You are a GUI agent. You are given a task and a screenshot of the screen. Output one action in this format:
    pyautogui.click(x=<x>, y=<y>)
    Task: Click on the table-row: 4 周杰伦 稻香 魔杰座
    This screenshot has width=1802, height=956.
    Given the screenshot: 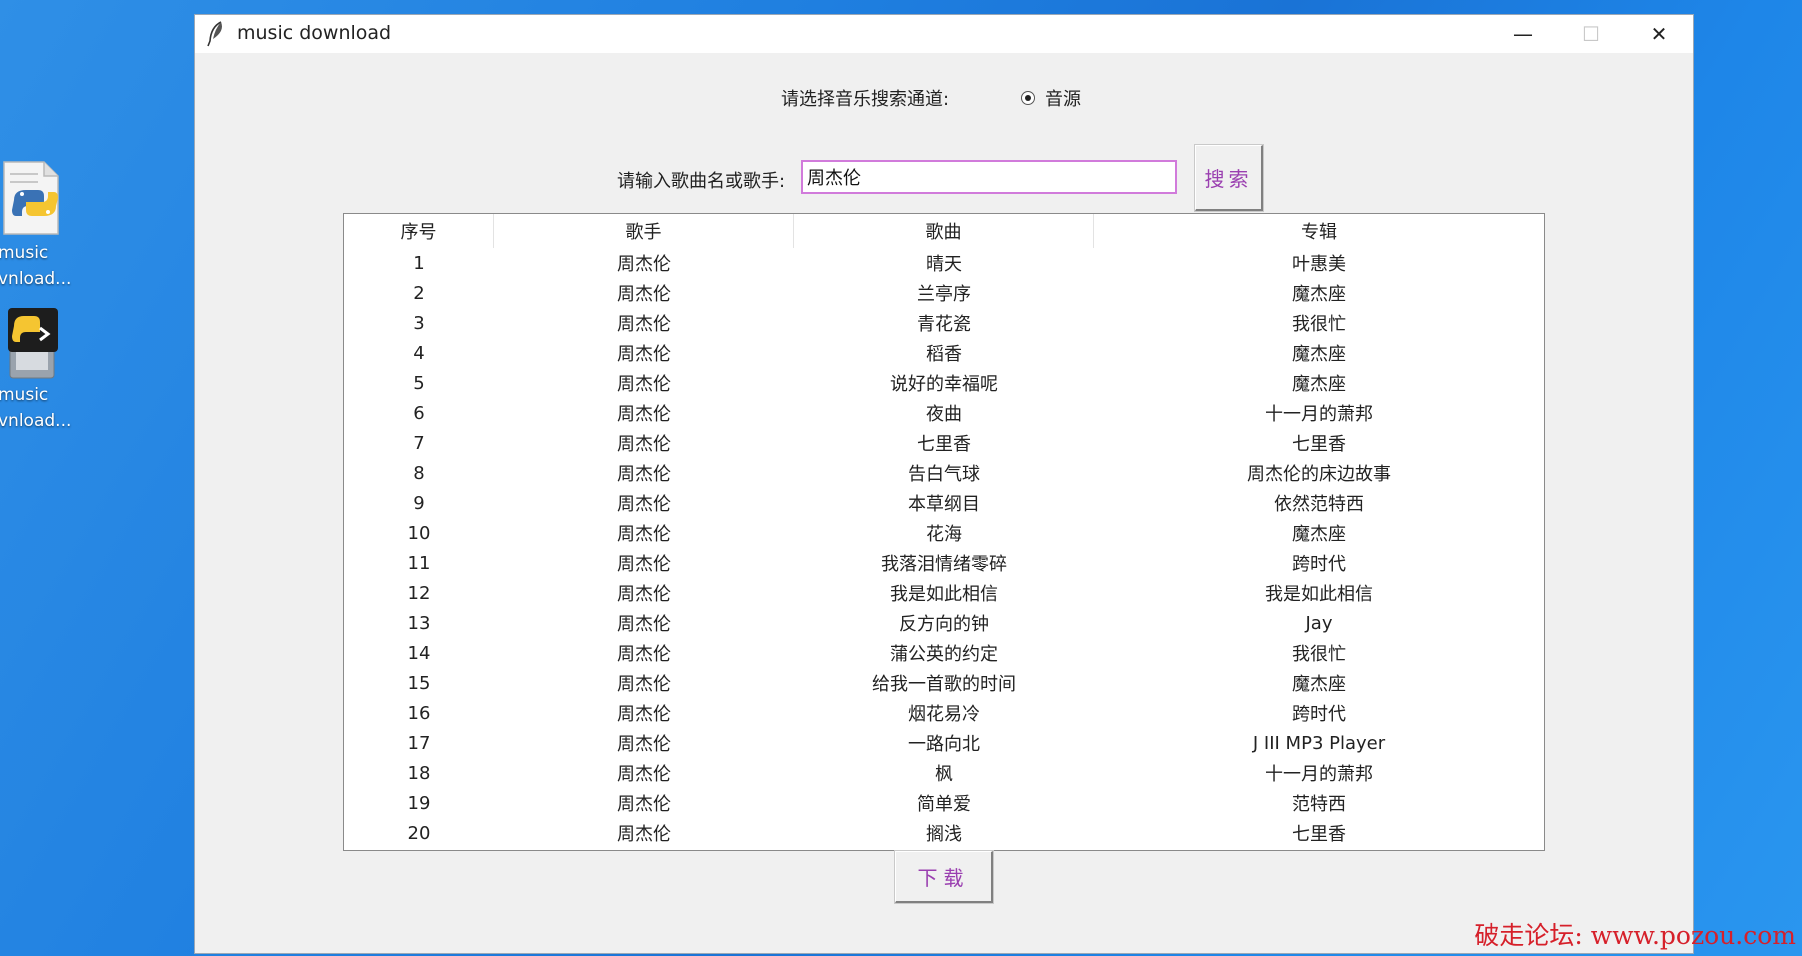 What is the action you would take?
    pyautogui.click(x=944, y=353)
    